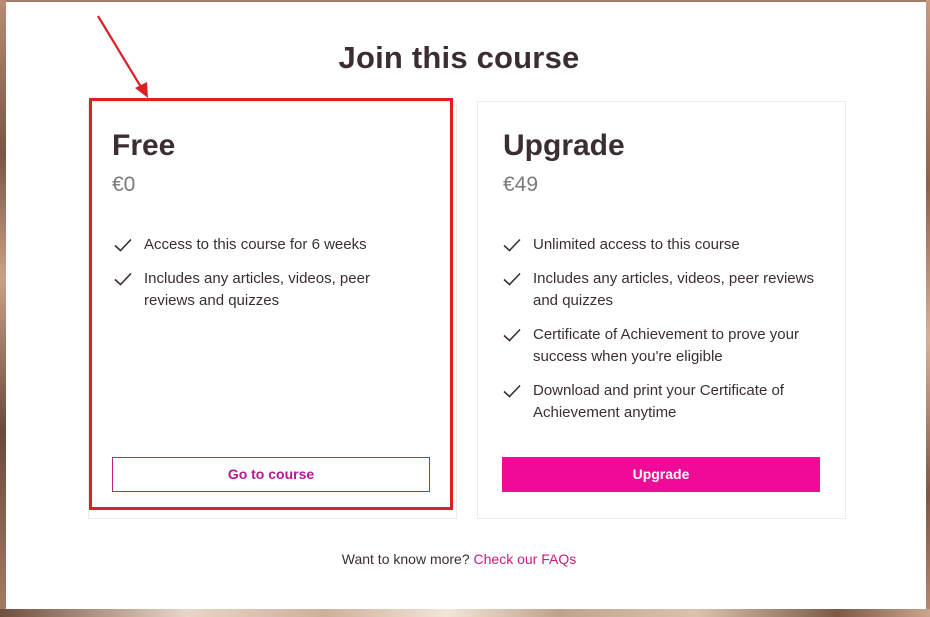 This screenshot has width=930, height=617. What do you see at coordinates (564, 145) in the screenshot?
I see `plan-name: Upgrade` at bounding box center [564, 145].